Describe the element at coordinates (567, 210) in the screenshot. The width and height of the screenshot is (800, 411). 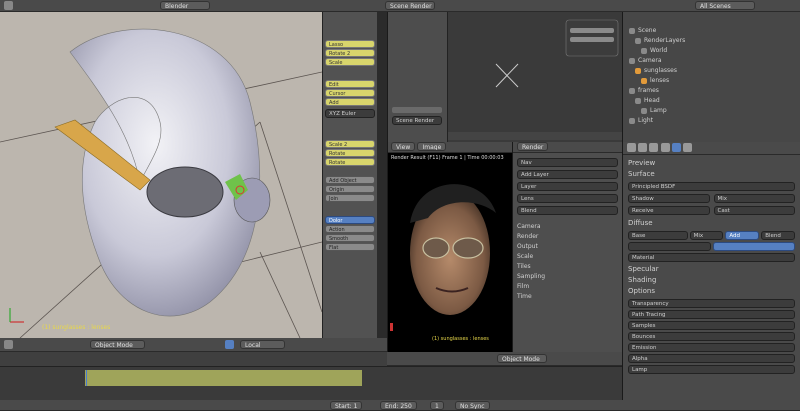
I see `props-mid-button: Blend` at that location.